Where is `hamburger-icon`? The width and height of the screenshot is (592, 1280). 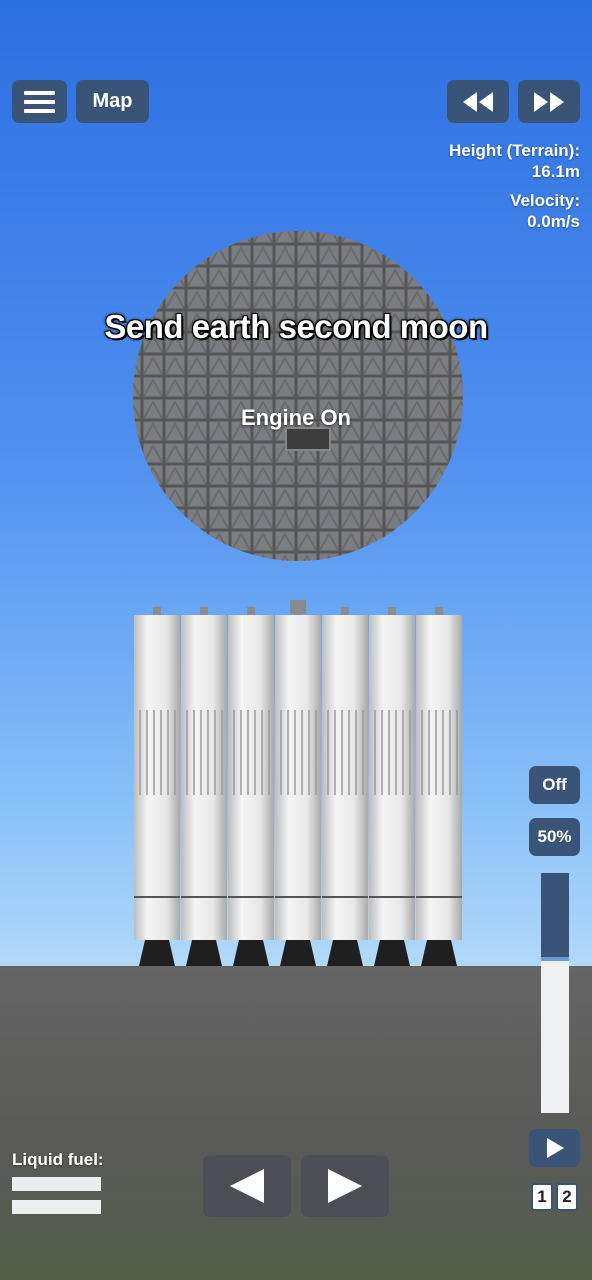
hamburger-icon is located at coordinates (39, 102).